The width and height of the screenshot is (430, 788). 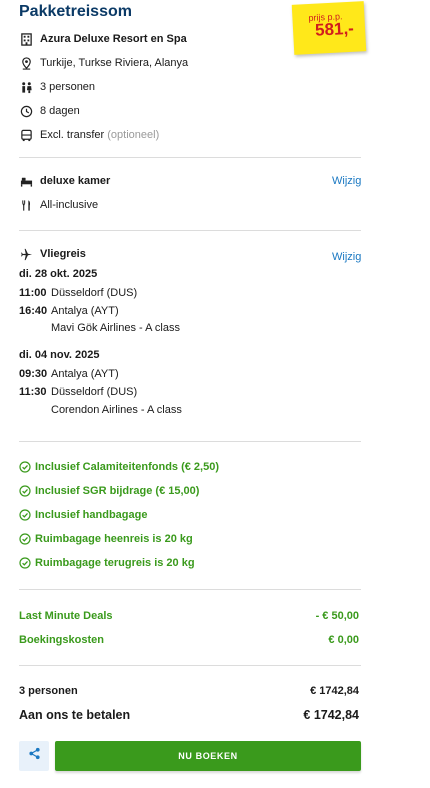 I want to click on cost-row: Last Minute Deals - € 50,00, so click(x=189, y=616).